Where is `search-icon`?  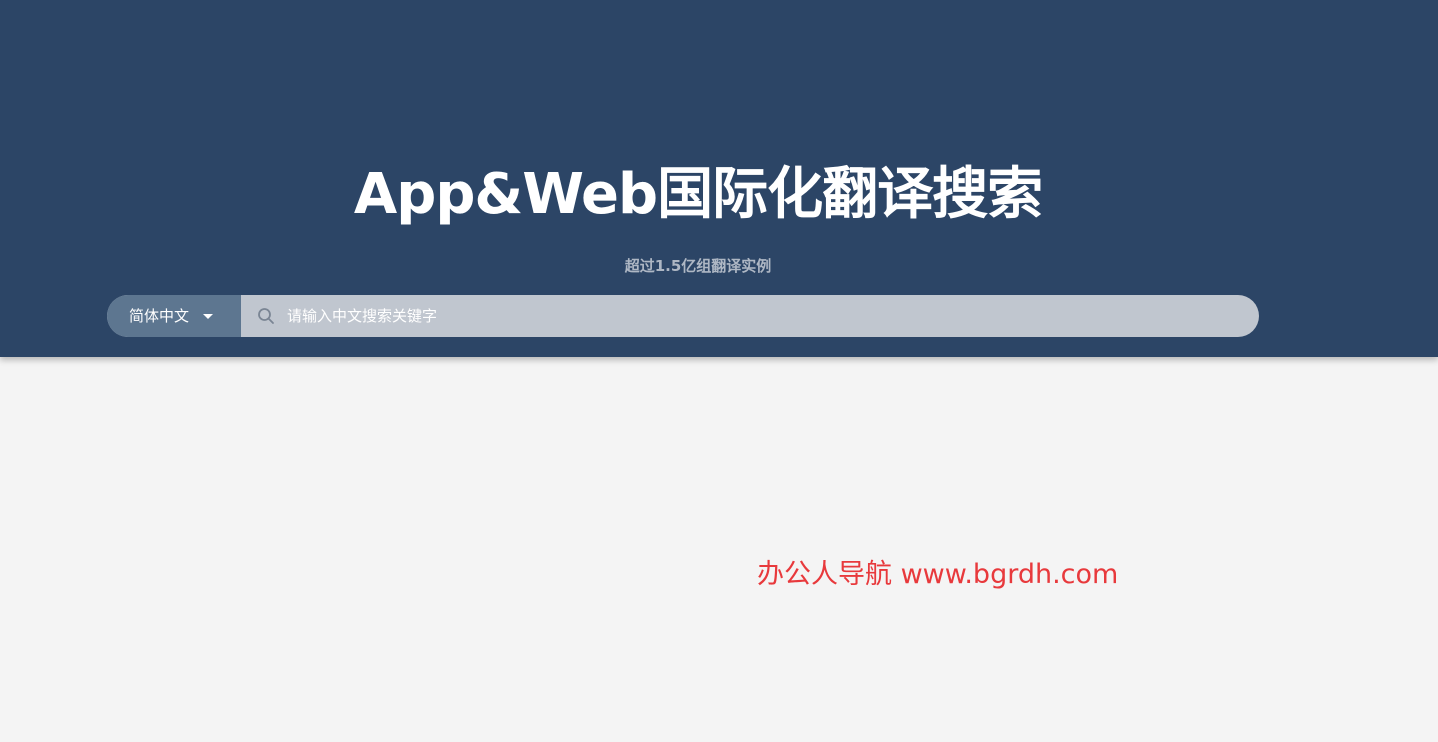
search-icon is located at coordinates (266, 316).